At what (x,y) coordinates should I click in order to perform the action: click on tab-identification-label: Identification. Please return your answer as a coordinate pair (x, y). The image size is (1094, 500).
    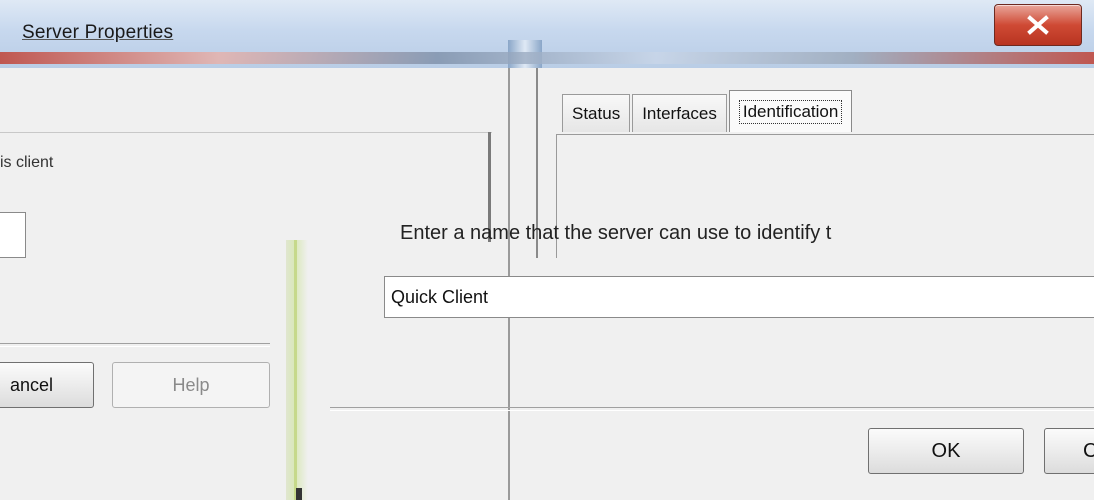
    Looking at the image, I should click on (790, 111).